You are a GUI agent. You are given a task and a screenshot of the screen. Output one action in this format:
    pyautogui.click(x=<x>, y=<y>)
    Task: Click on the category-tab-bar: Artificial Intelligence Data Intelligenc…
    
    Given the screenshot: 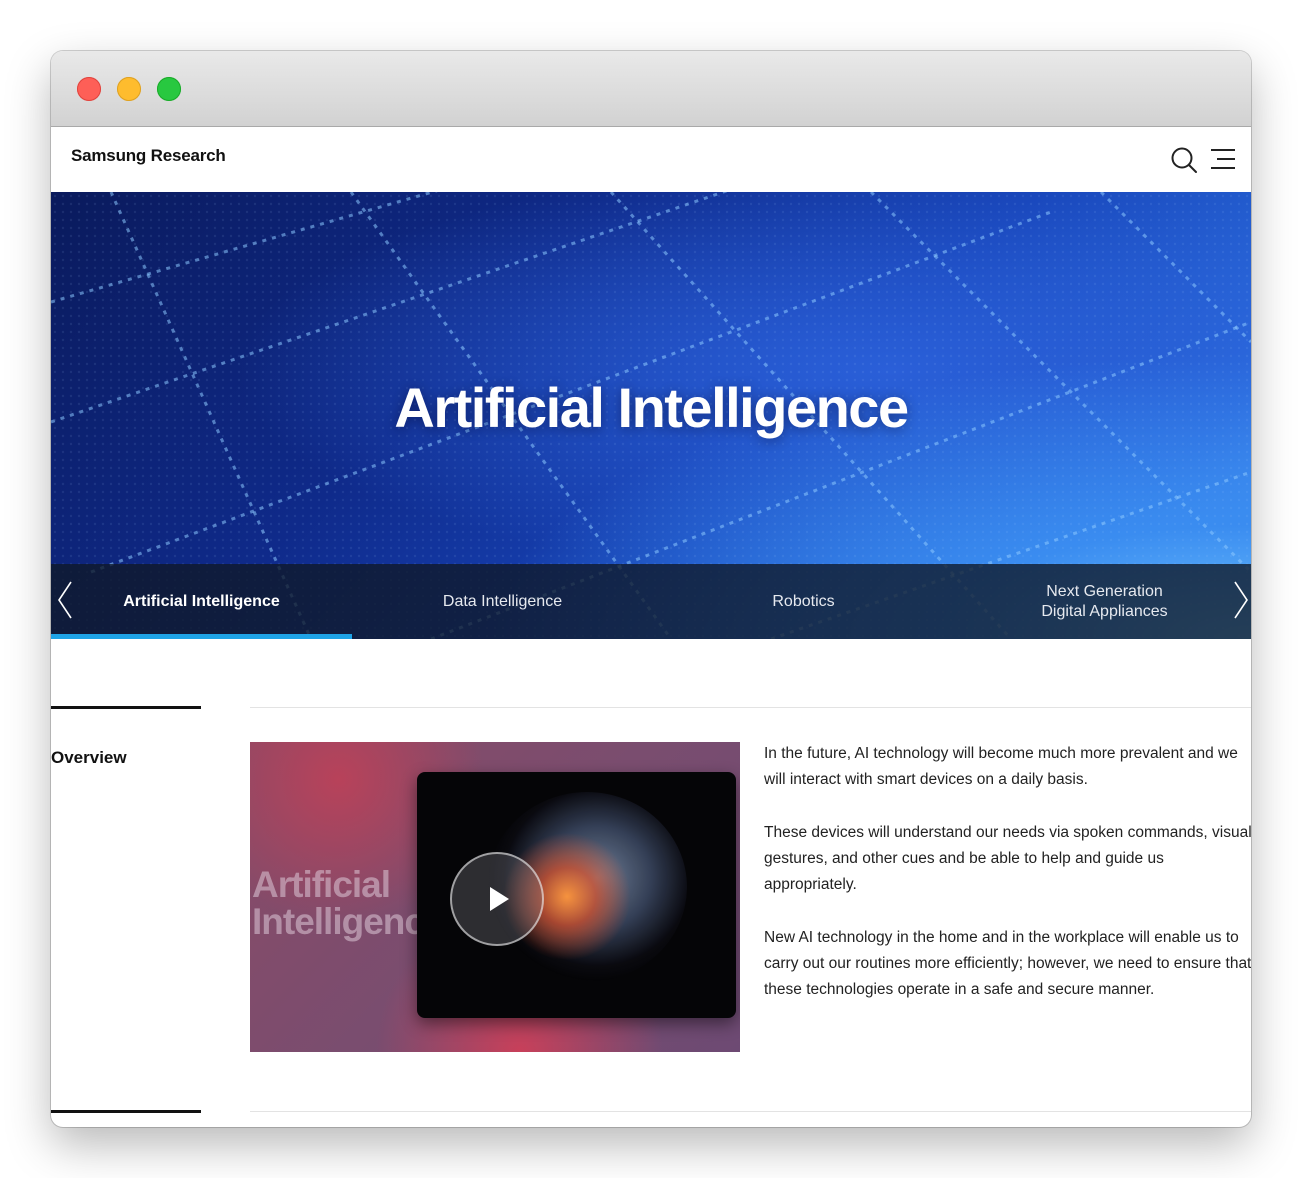 What is the action you would take?
    pyautogui.click(x=651, y=601)
    